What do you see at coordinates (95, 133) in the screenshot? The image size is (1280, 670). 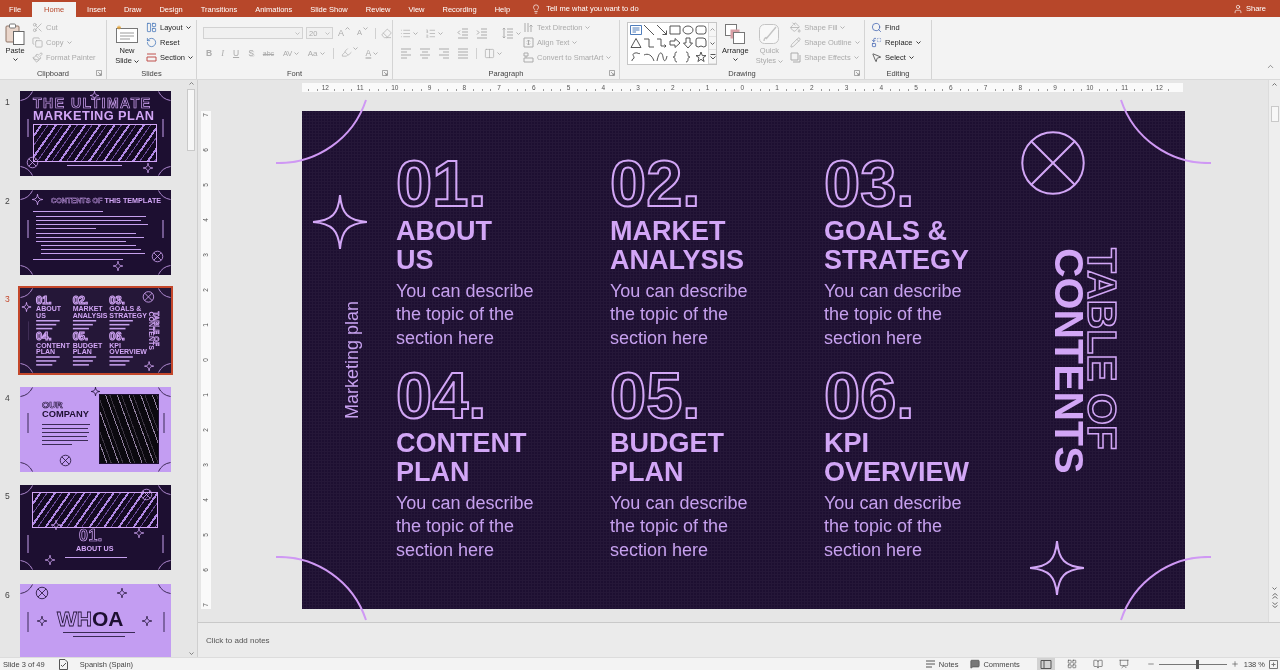 I see `slide-thumbnail: THE ULTIMATE MARKETING PLAN` at bounding box center [95, 133].